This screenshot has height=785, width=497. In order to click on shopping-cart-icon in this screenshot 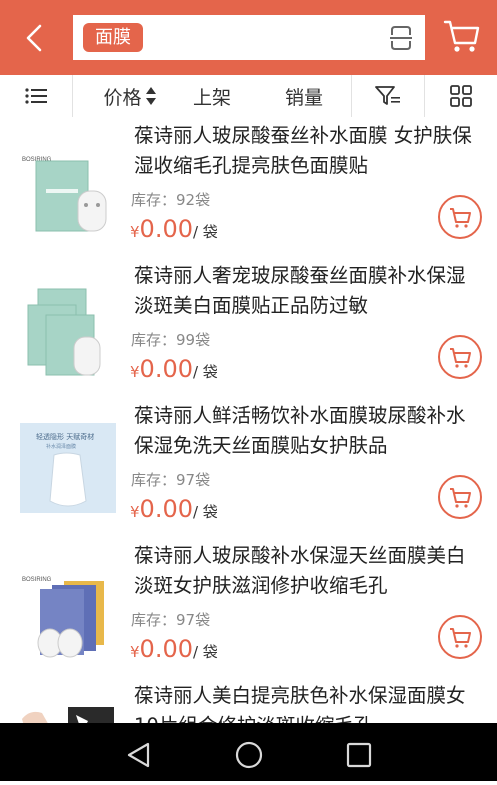, I will do `click(462, 36)`.